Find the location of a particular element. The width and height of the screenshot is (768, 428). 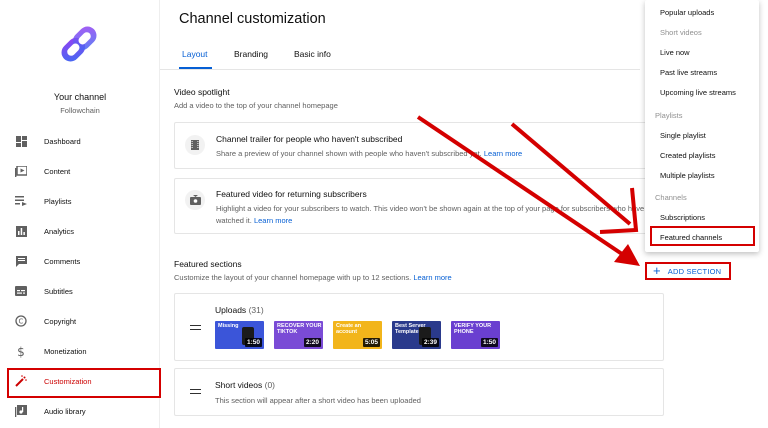

channel-avatar is located at coordinates (79, 44).